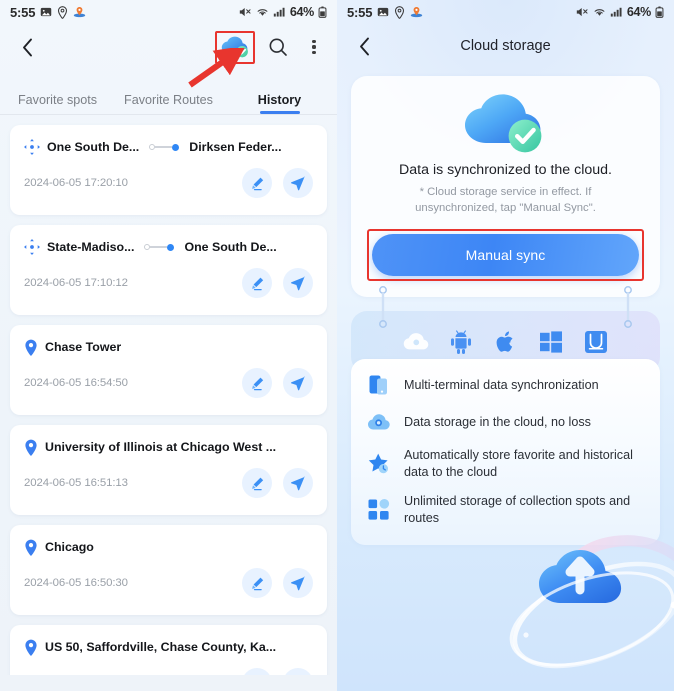 The image size is (674, 691). What do you see at coordinates (659, 12) in the screenshot?
I see `battery-icon` at bounding box center [659, 12].